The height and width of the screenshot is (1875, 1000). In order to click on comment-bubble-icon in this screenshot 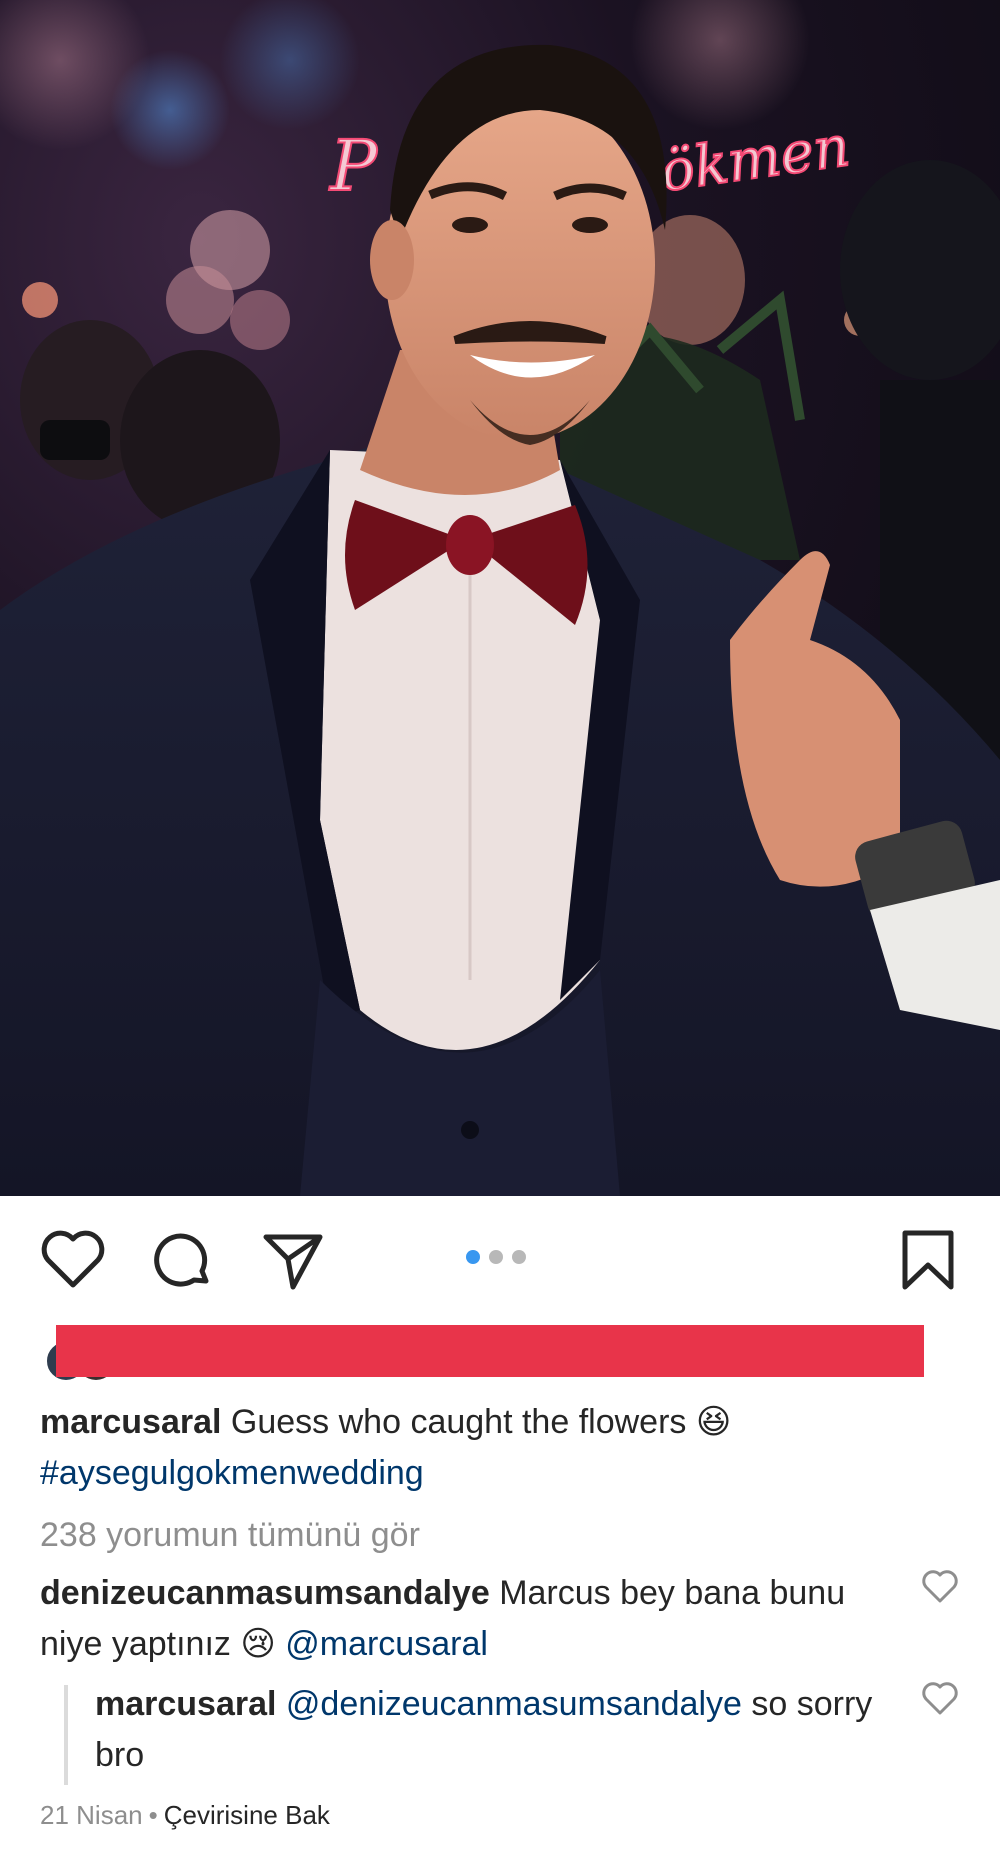, I will do `click(183, 1260)`.